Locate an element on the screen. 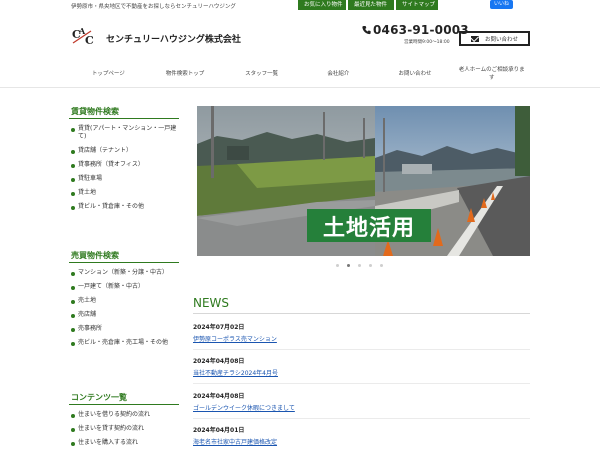  nav-top-page: トップページ is located at coordinates (108, 74).